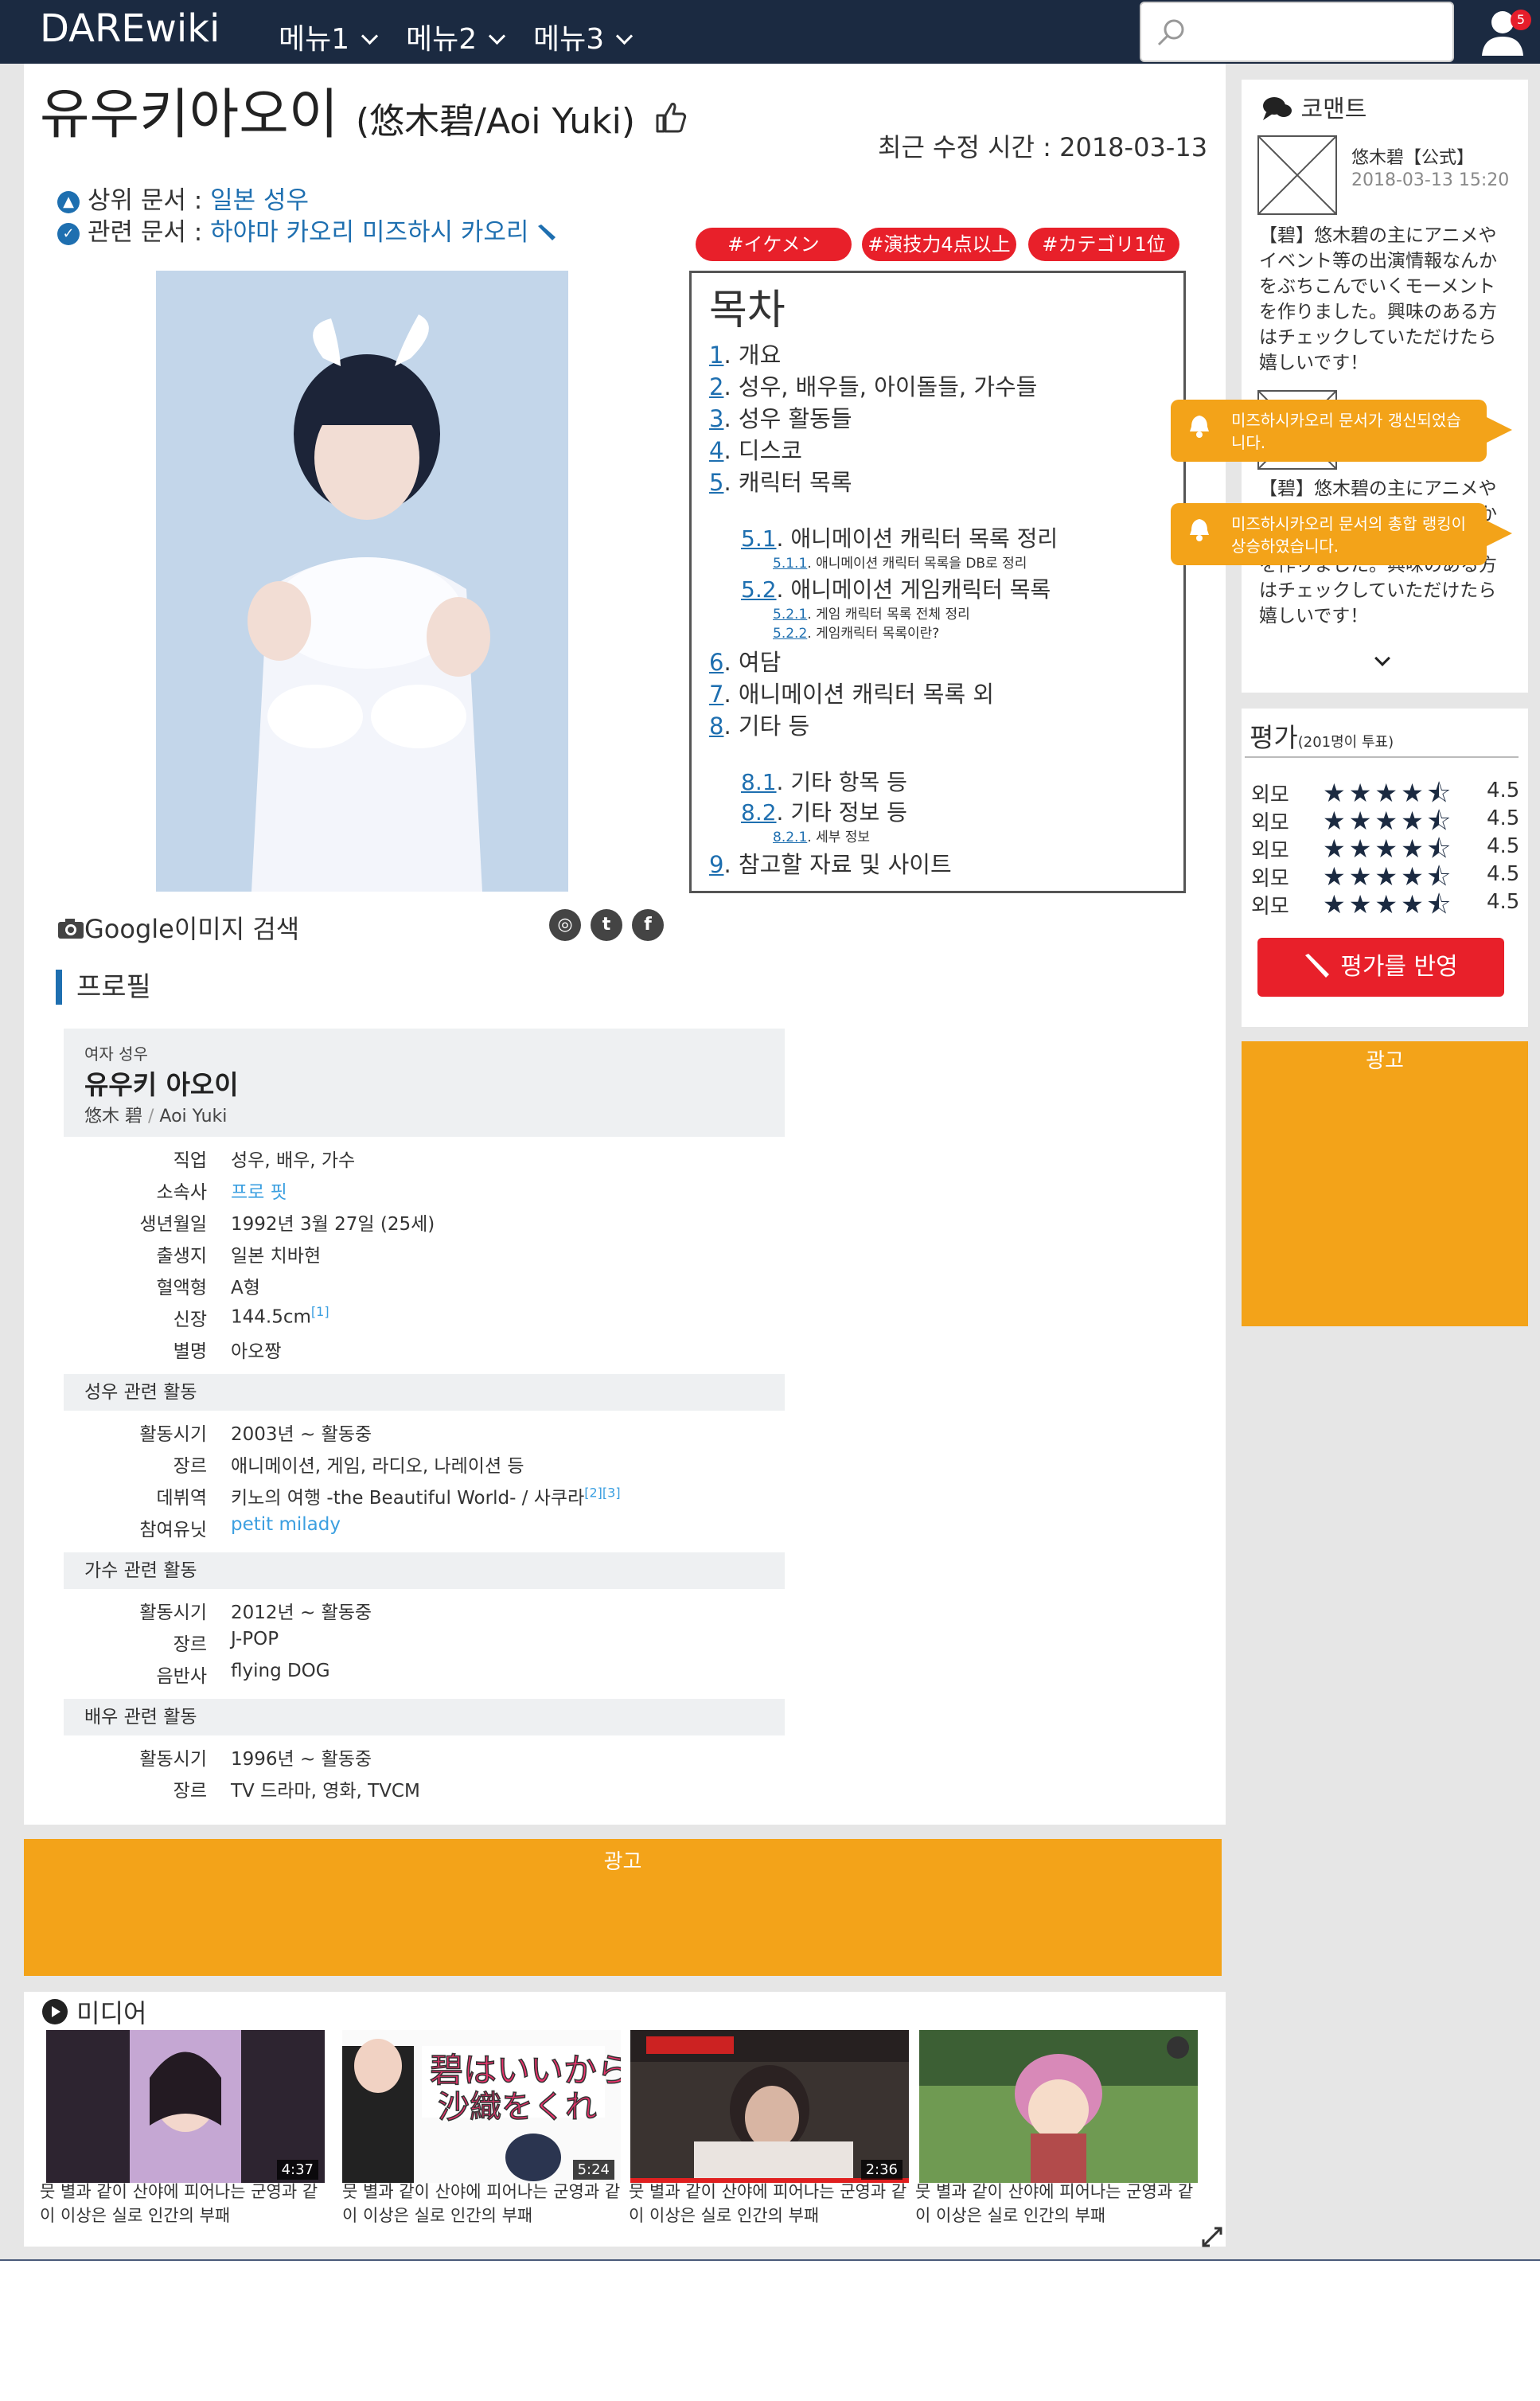 The height and width of the screenshot is (2401, 1540). What do you see at coordinates (369, 232) in the screenshot?
I see `related-doc-link: 하야마 카오리 미즈하시 카오리` at bounding box center [369, 232].